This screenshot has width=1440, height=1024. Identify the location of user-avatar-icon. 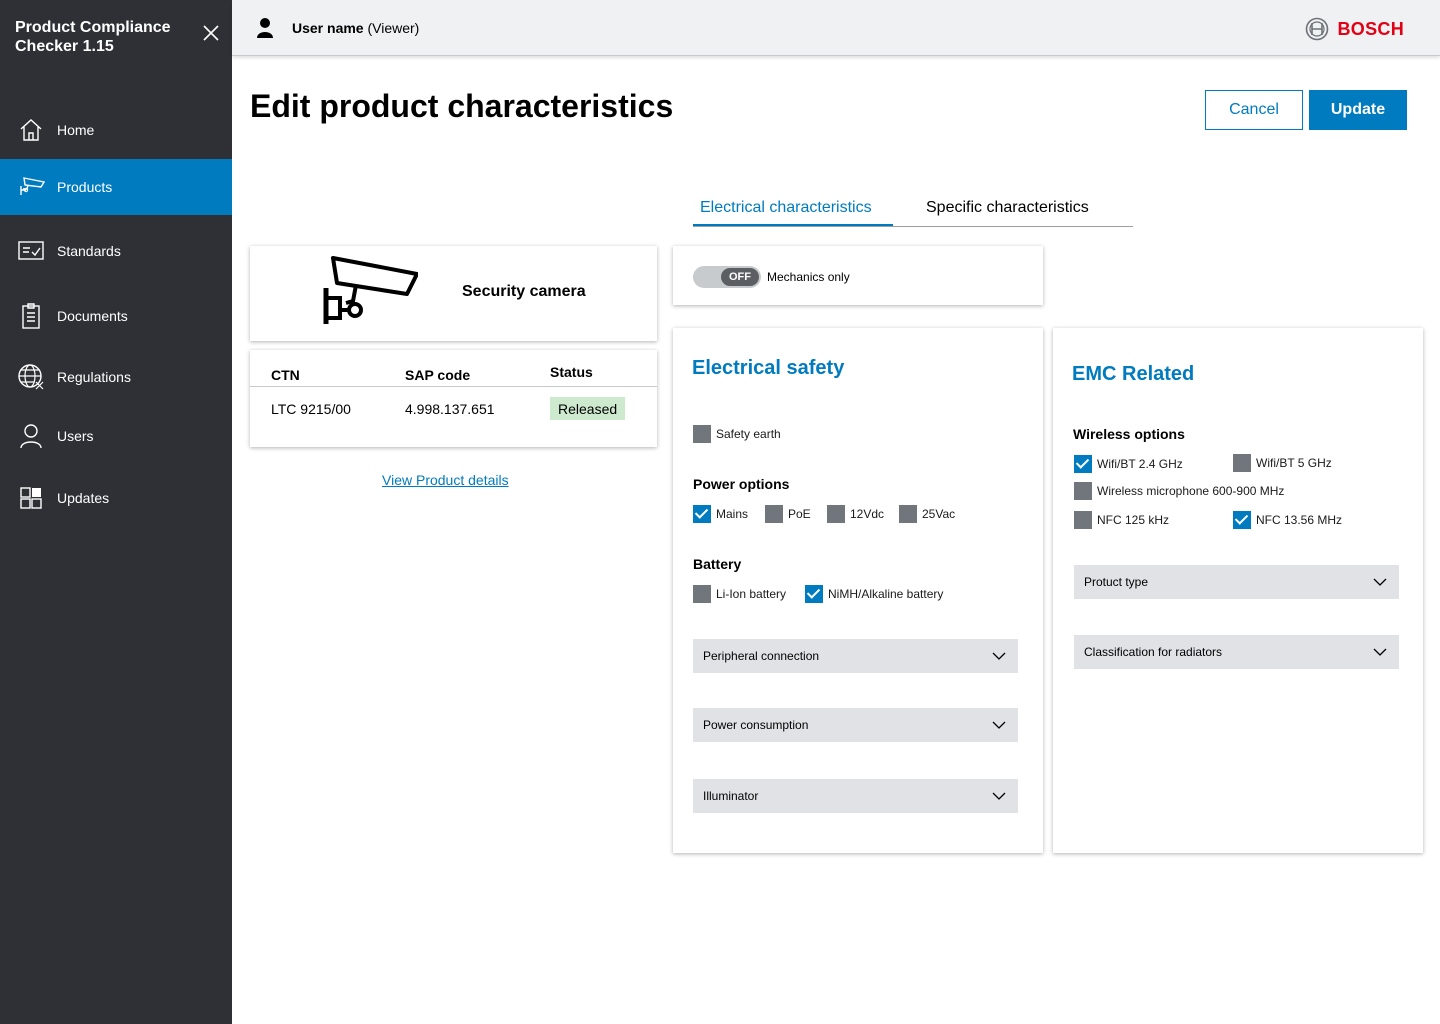
(265, 28).